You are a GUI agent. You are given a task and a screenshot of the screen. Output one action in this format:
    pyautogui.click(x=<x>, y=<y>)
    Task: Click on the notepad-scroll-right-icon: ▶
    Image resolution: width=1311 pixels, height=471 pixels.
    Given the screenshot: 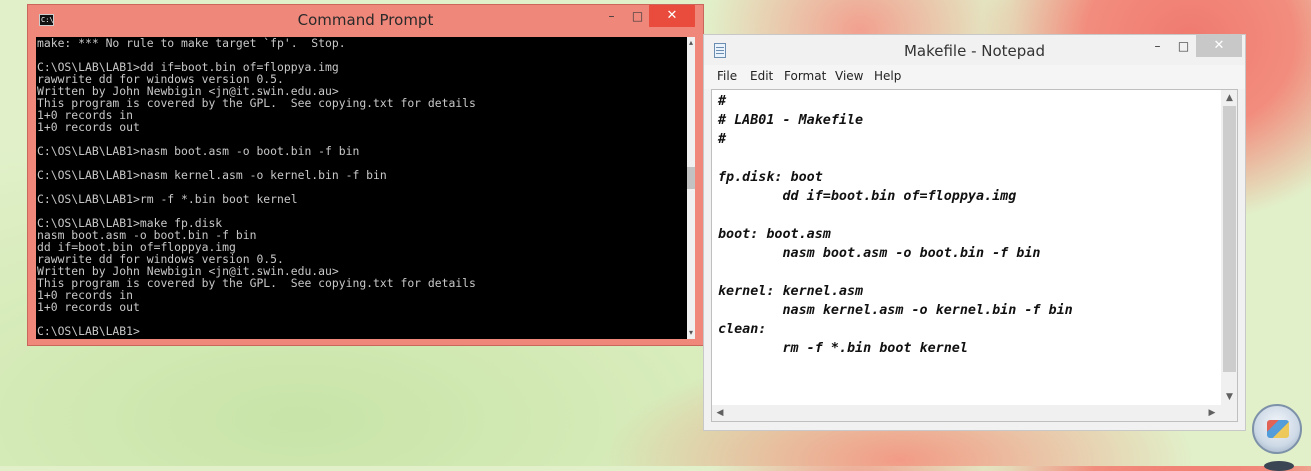 What is the action you would take?
    pyautogui.click(x=1212, y=413)
    